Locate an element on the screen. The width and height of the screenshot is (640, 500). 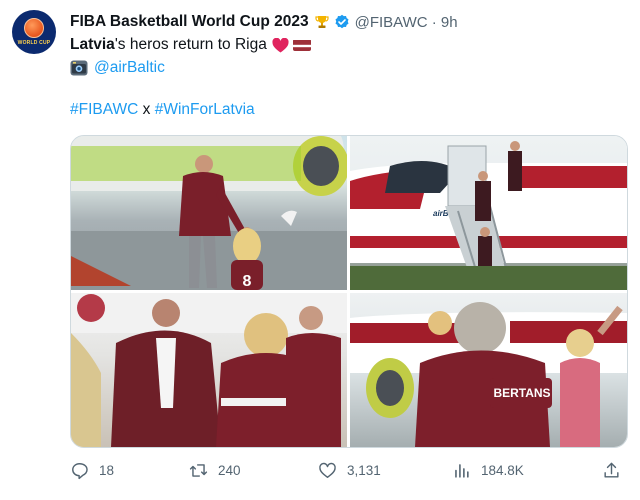
red-heart-icon is located at coordinates (280, 44).